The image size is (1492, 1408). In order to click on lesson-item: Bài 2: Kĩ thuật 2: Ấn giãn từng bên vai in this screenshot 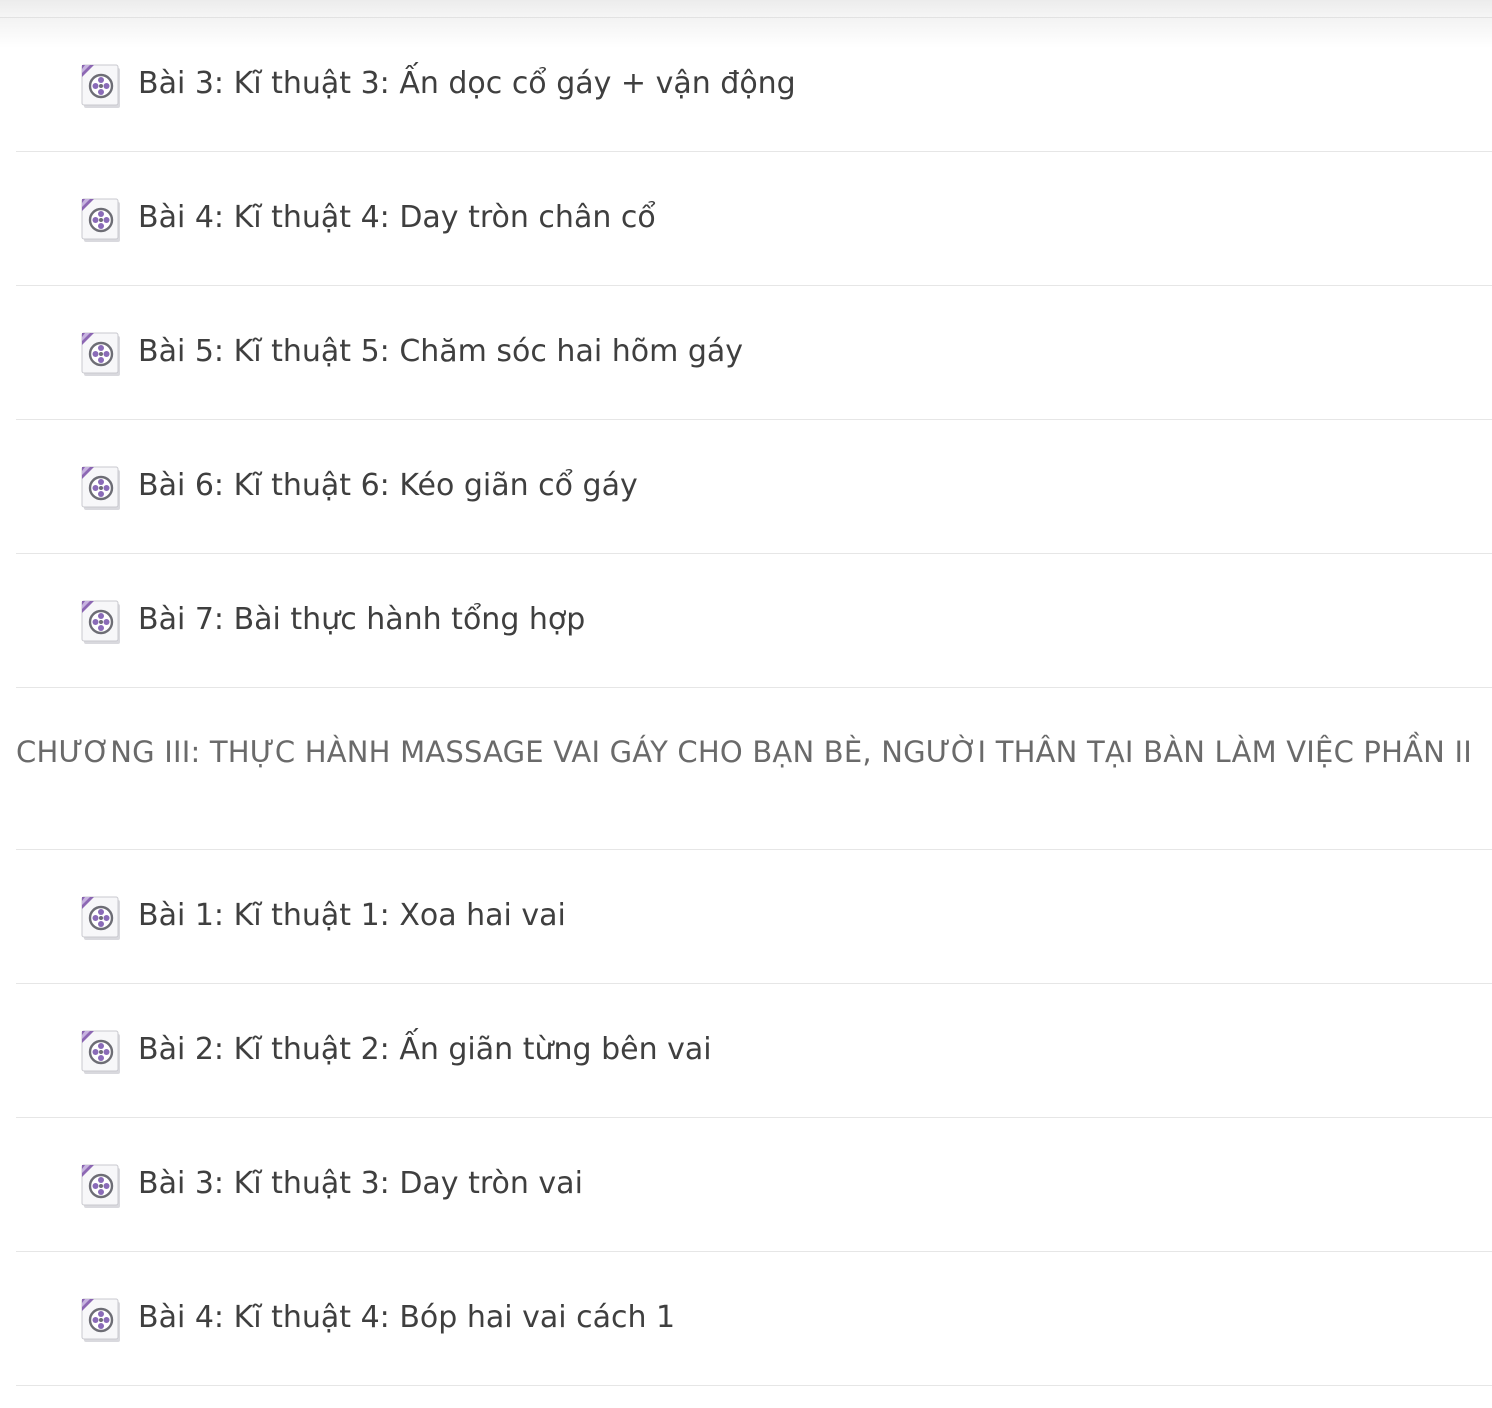, I will do `click(754, 1051)`.